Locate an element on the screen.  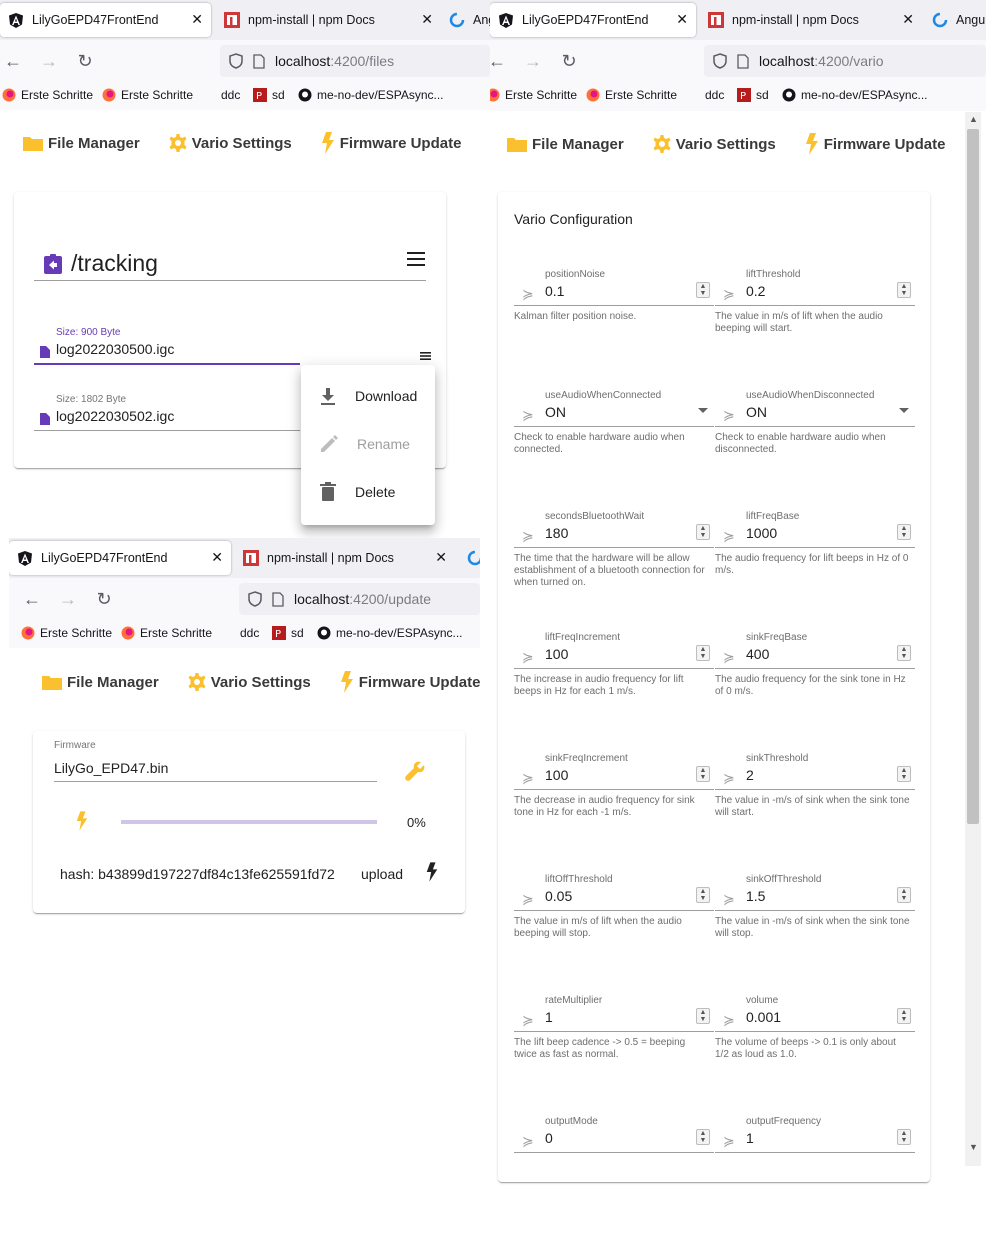
upload-bolt-icon is located at coordinates (432, 874).